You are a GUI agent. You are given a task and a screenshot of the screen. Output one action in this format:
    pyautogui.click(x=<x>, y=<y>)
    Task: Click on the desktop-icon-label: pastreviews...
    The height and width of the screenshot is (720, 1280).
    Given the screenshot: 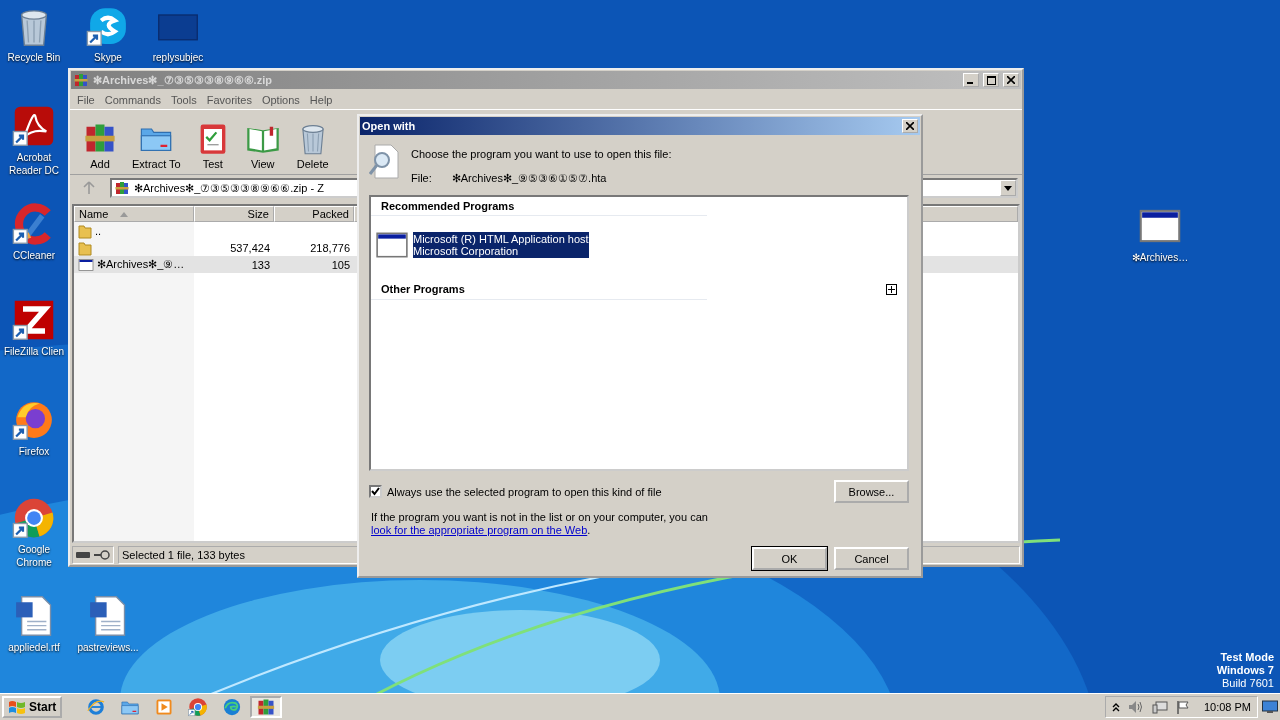 What is the action you would take?
    pyautogui.click(x=108, y=647)
    